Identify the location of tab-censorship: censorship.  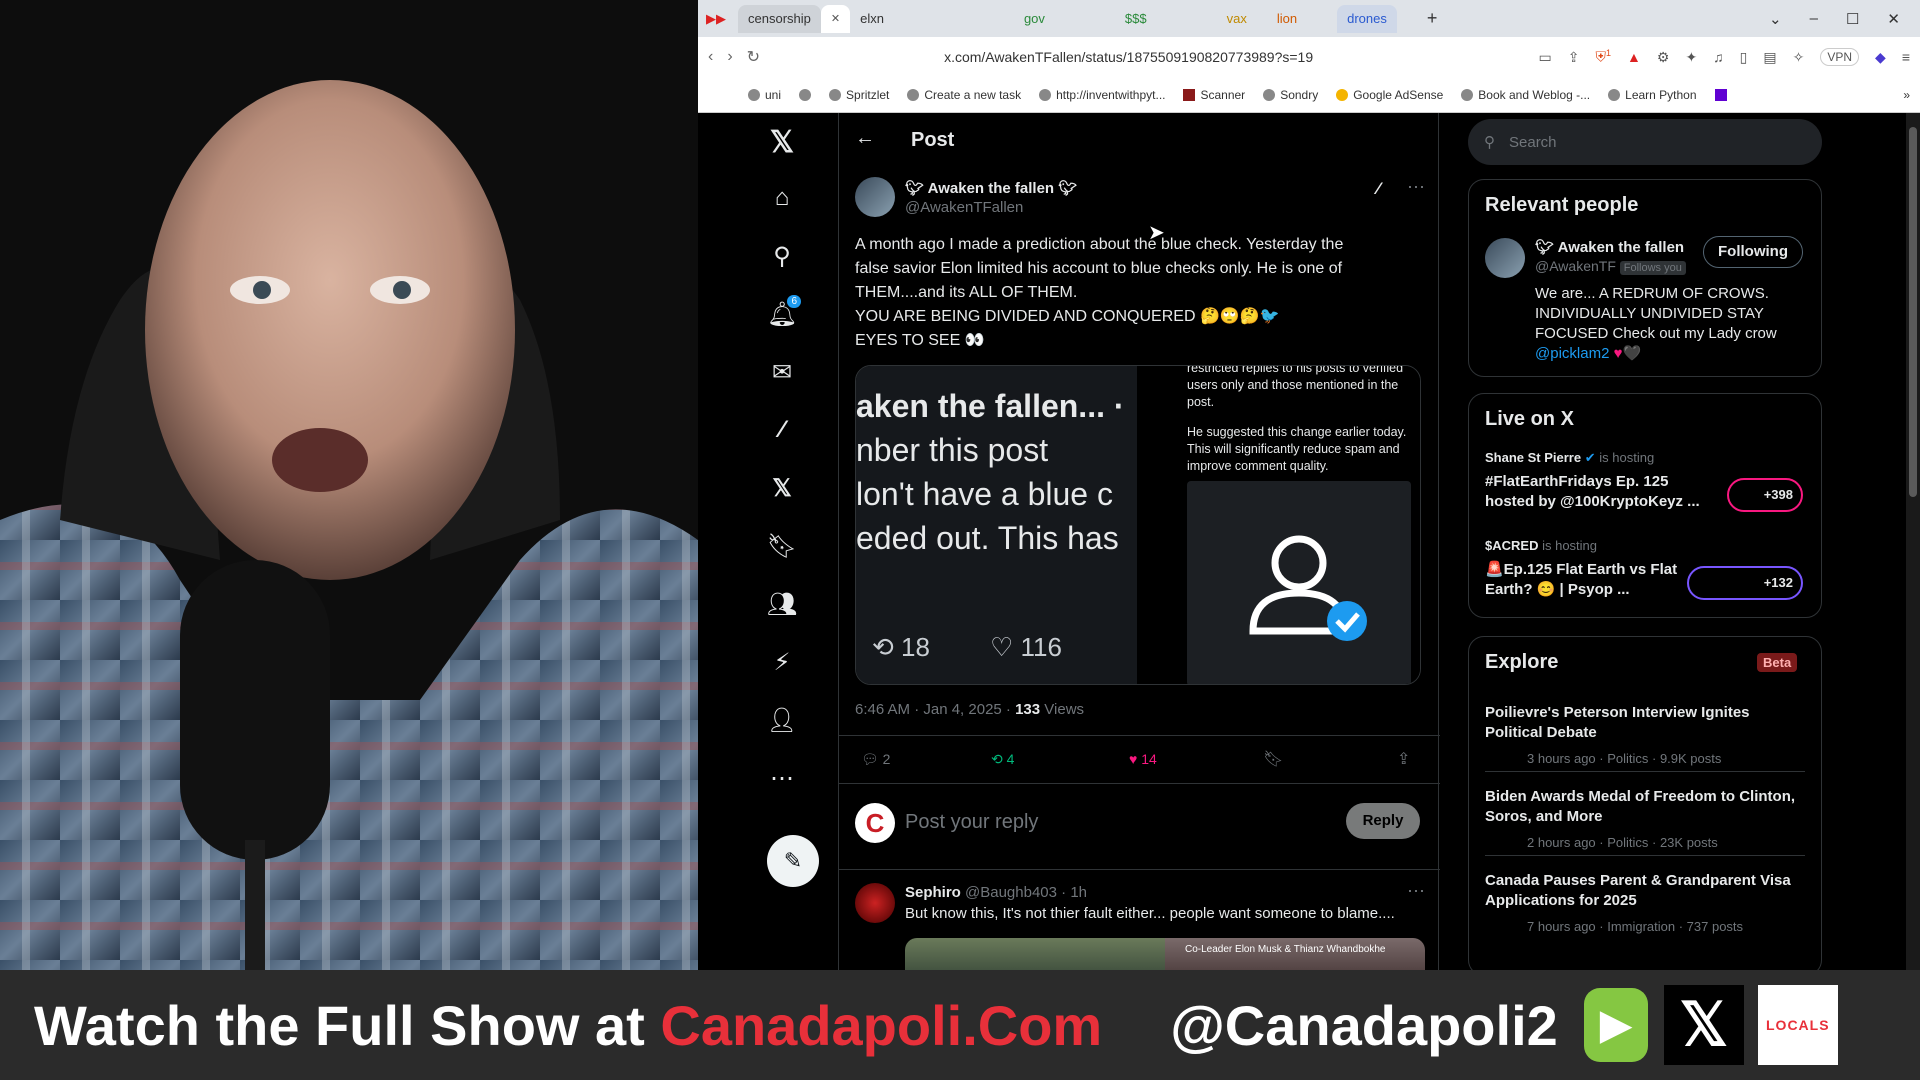
(779, 18).